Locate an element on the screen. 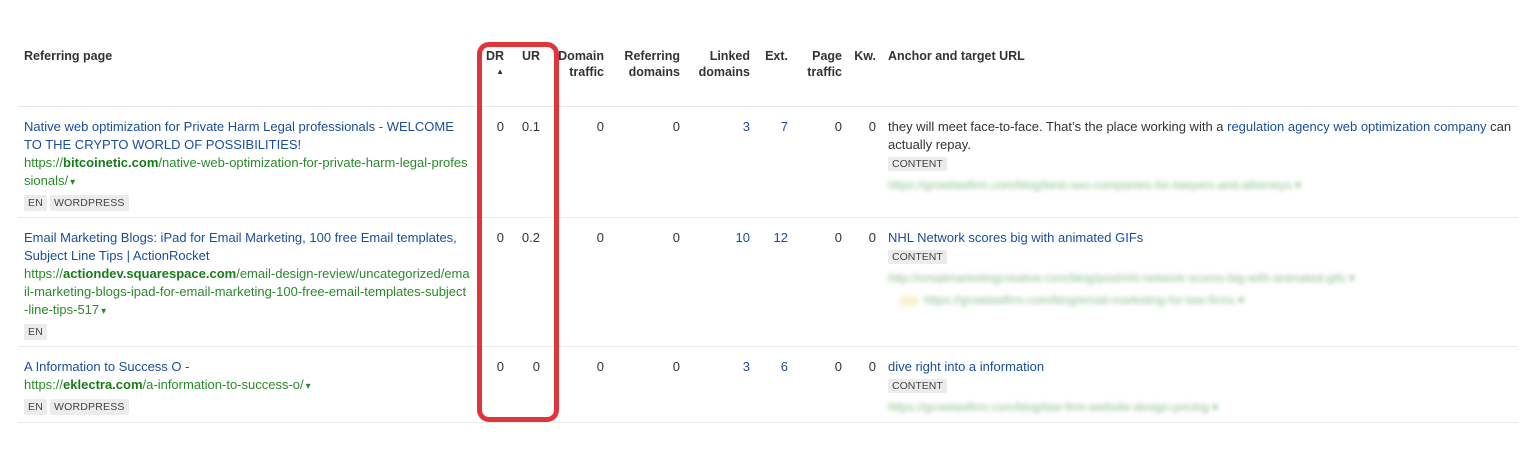  col-ur: UR is located at coordinates (528, 73).